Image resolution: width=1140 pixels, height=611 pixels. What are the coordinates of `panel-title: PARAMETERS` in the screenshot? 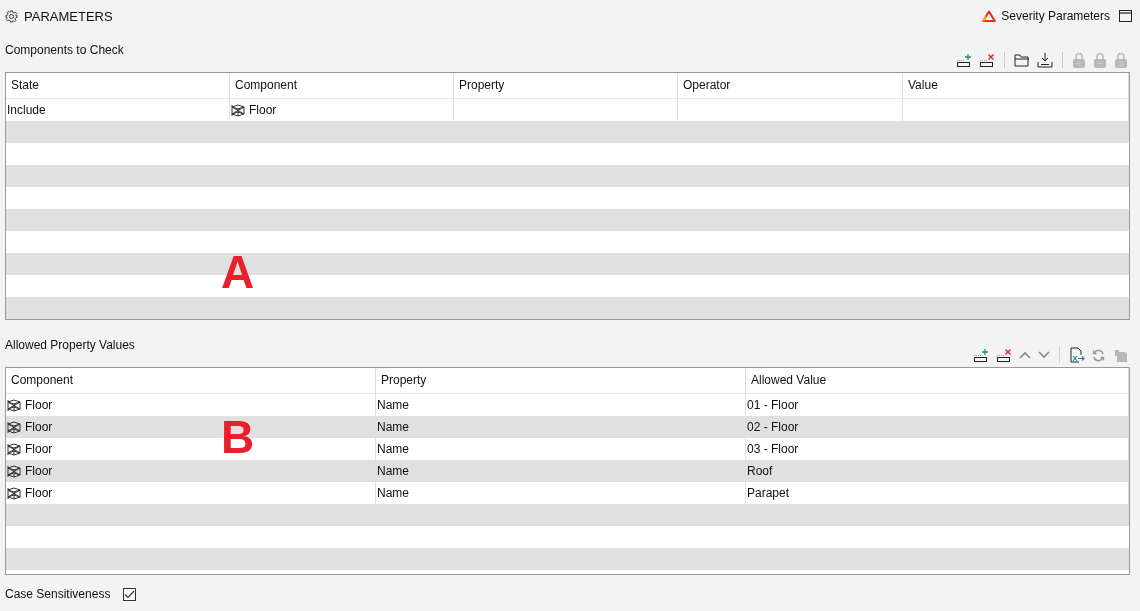 It's located at (68, 16).